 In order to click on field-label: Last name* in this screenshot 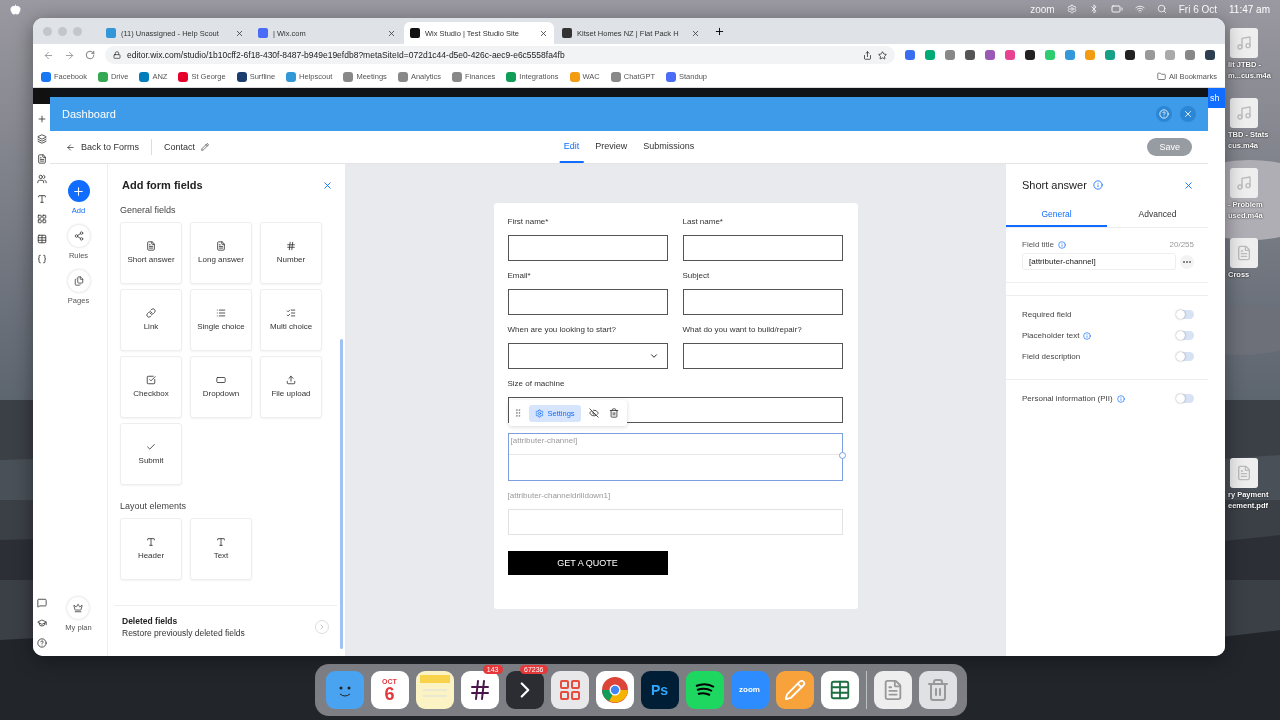, I will do `click(703, 222)`.